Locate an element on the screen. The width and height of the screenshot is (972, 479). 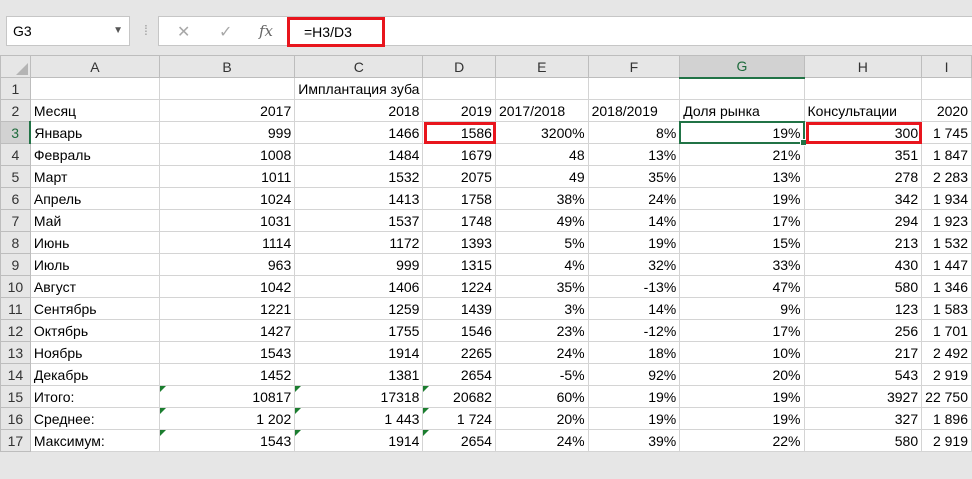
cell-i8: 1 532 is located at coordinates (946, 242).